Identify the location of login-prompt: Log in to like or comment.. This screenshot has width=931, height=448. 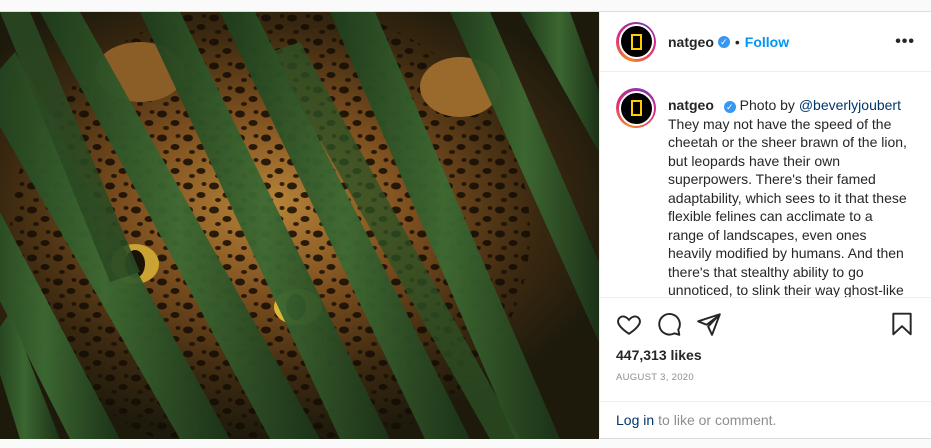
(765, 420).